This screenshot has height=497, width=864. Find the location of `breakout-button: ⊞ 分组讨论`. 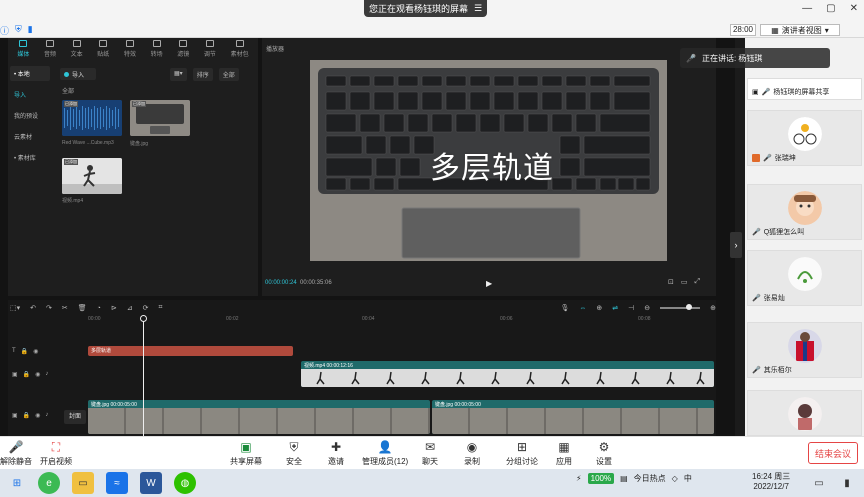

breakout-button: ⊞ 分组讨论 is located at coordinates (522, 453).